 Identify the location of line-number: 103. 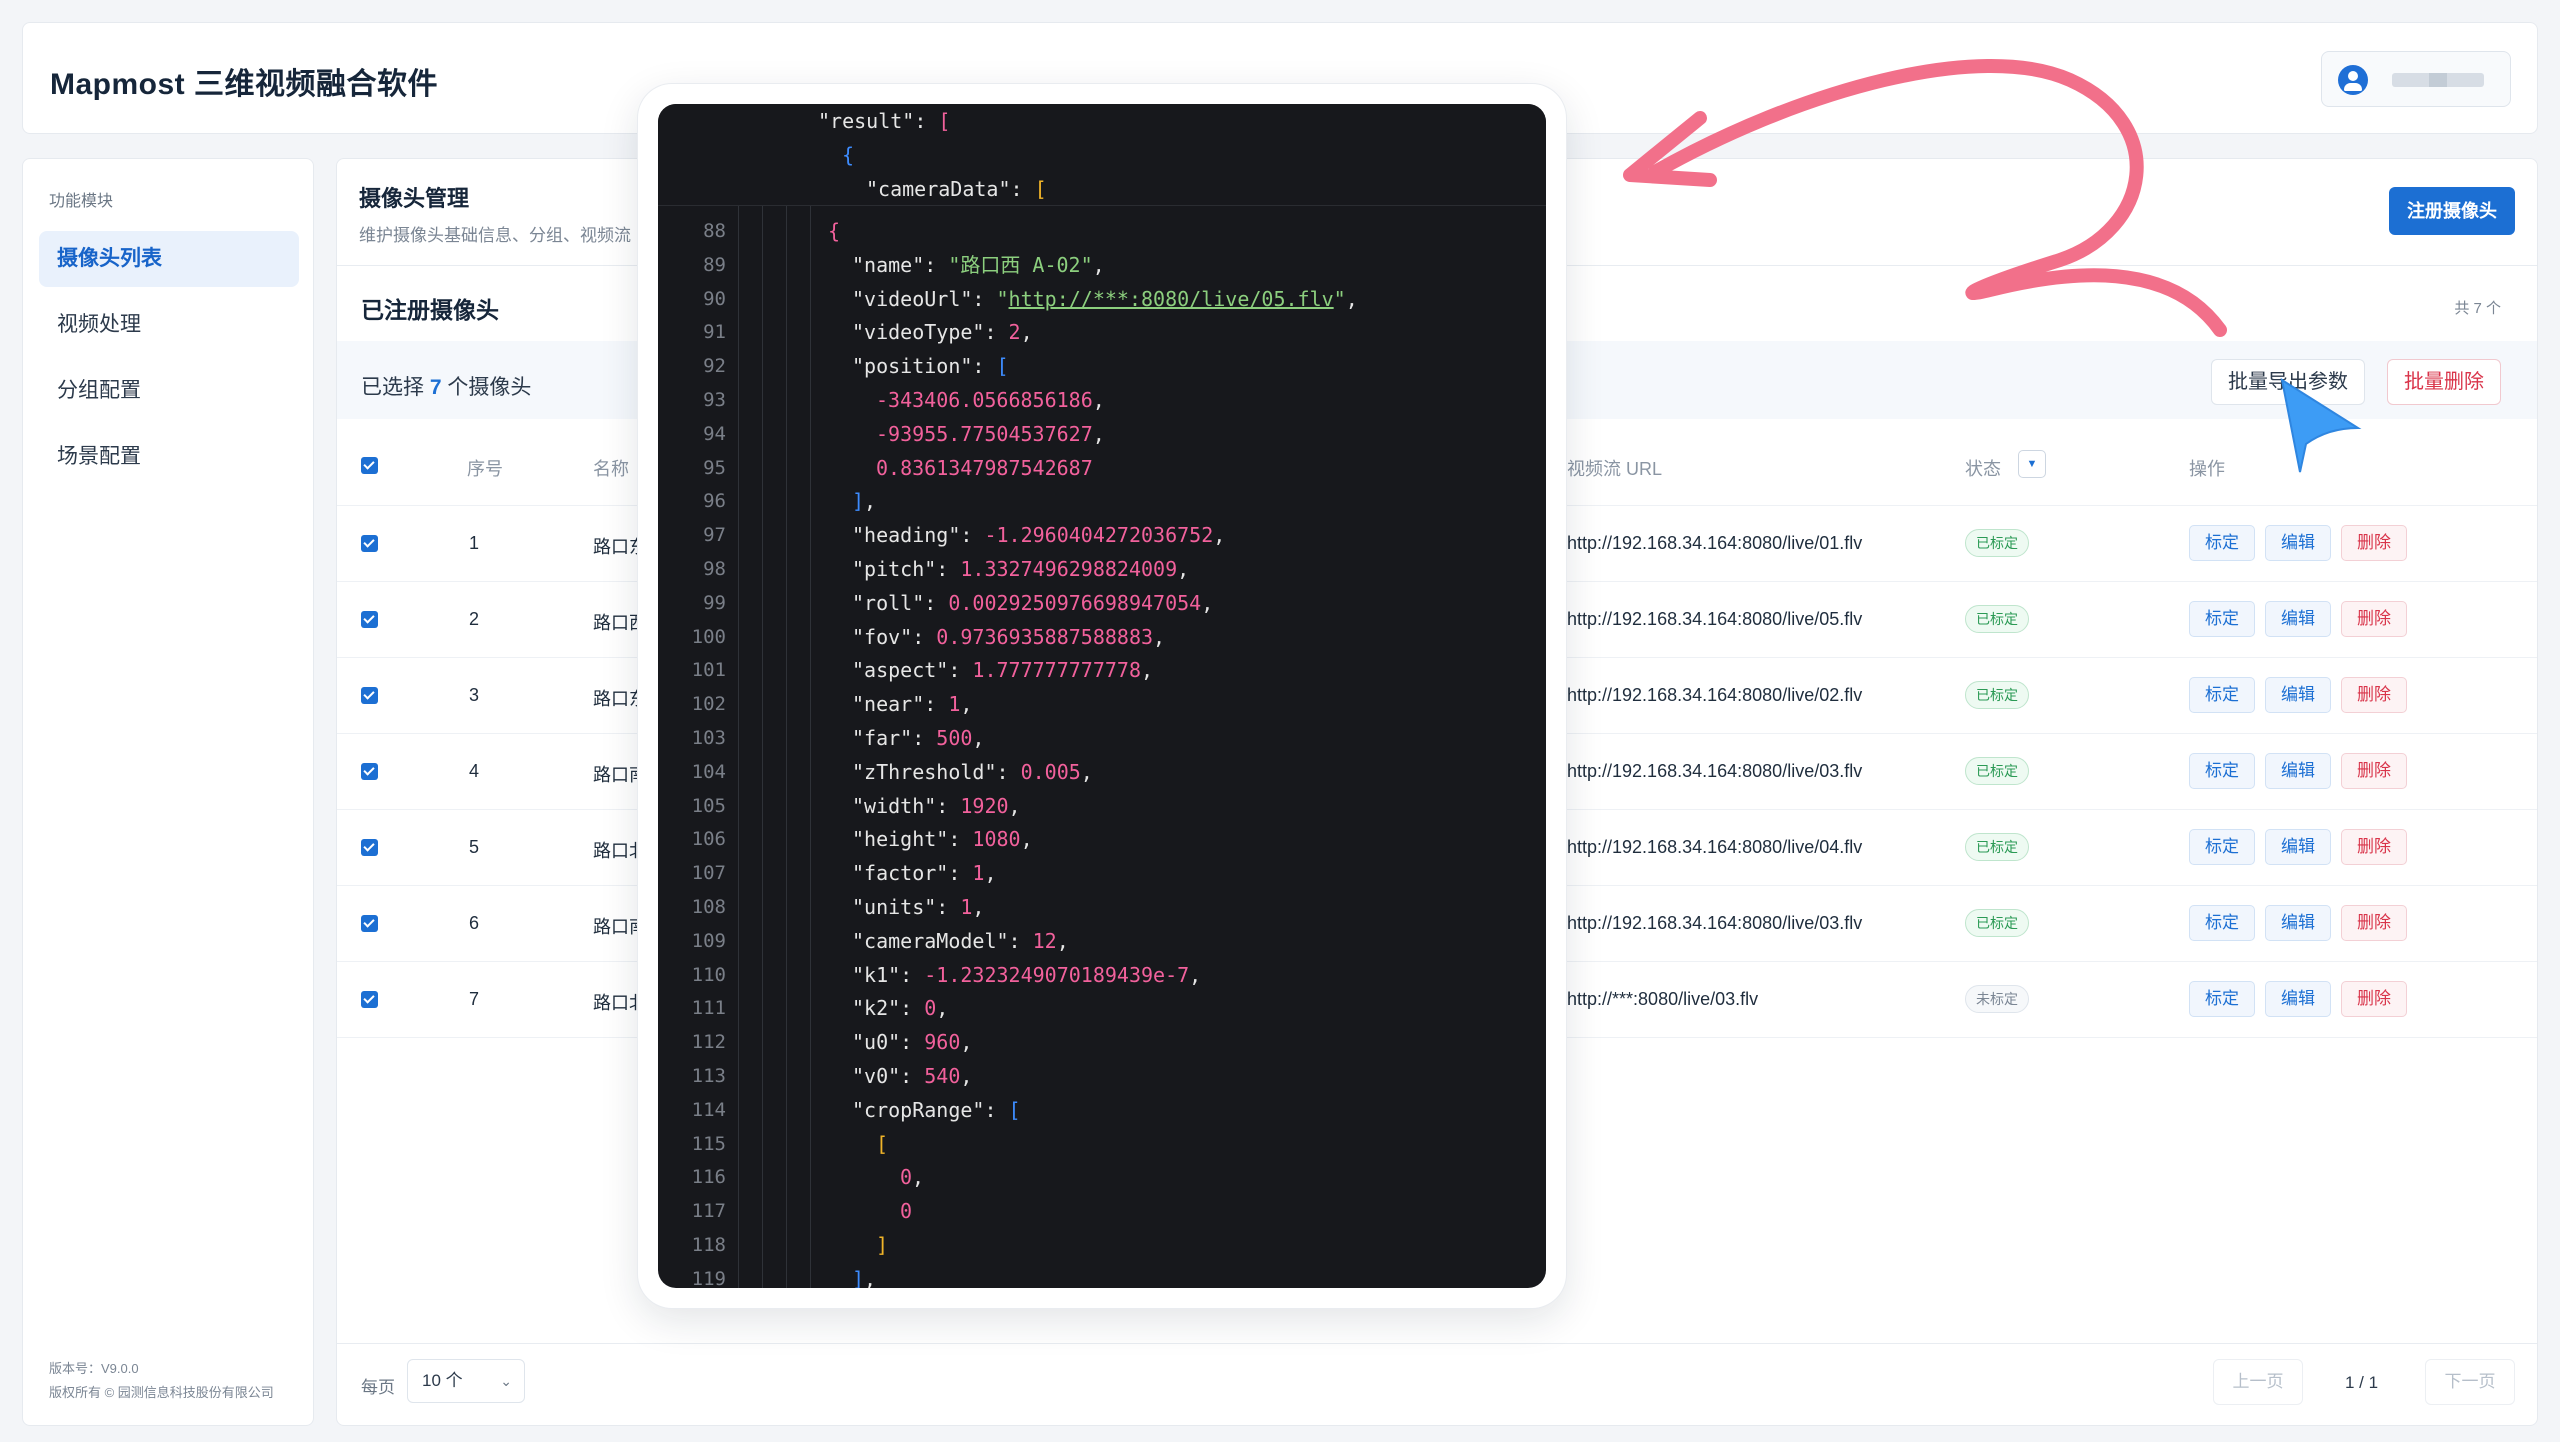
(708, 738).